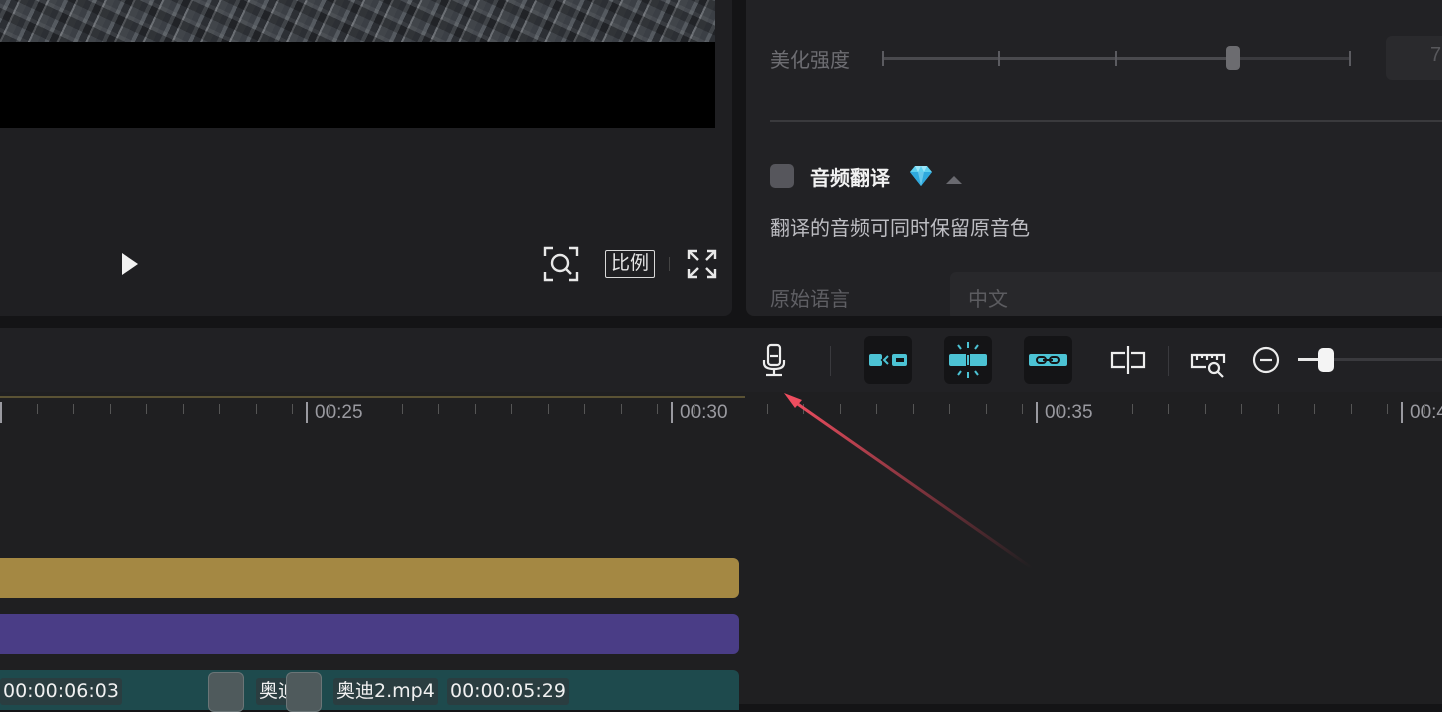  Describe the element at coordinates (1058, 58) in the screenshot. I see `beauty-slider-fill` at that location.